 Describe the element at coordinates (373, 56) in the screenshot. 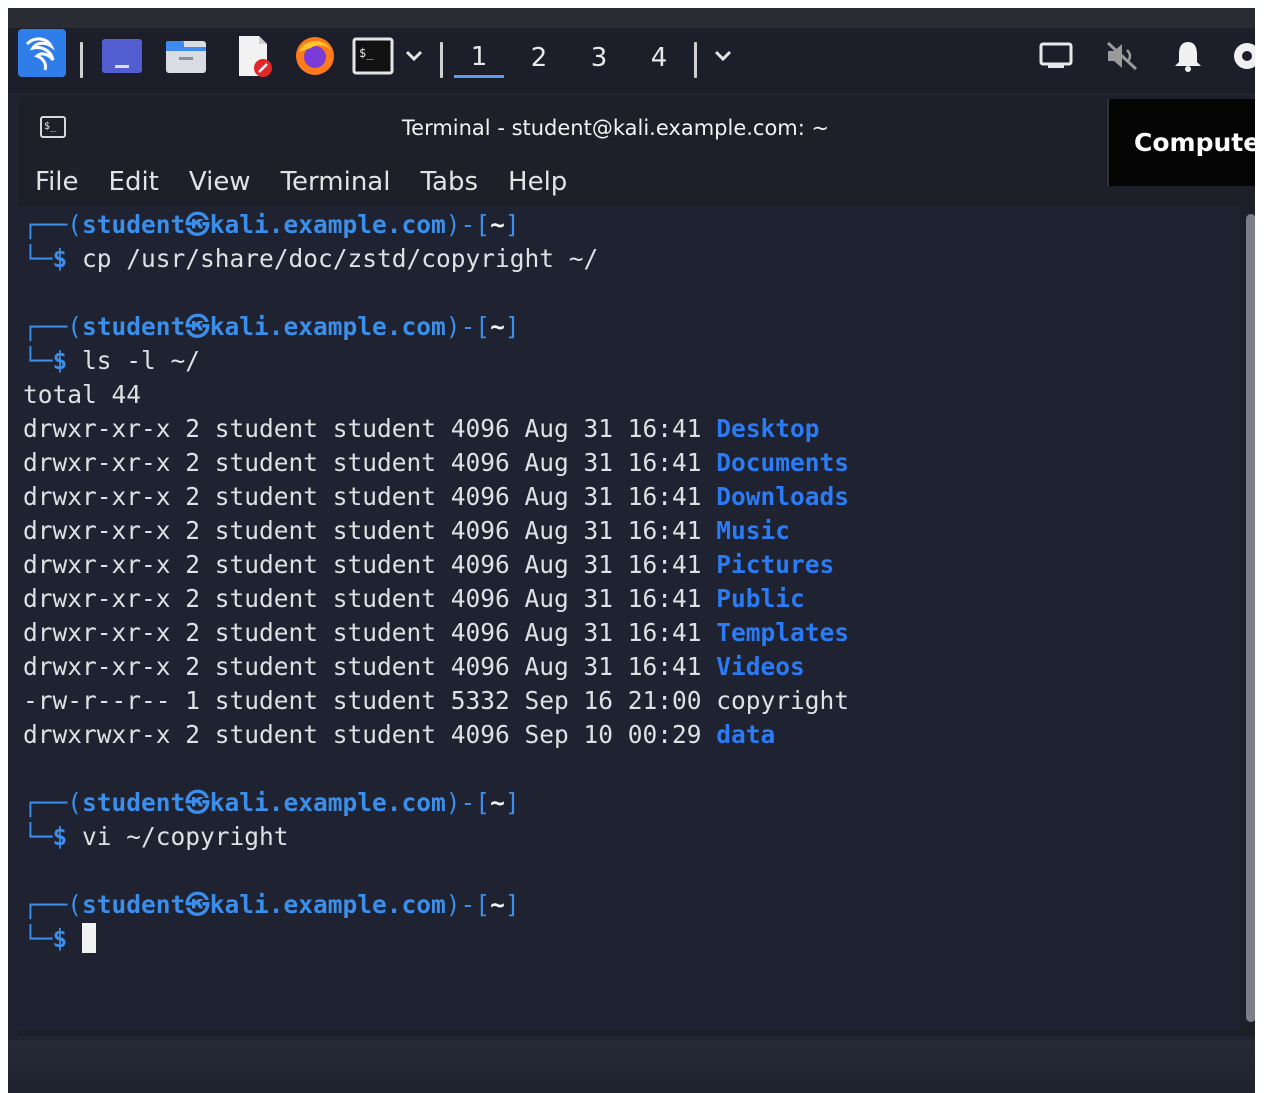

I see `terminal-icon: $_` at that location.